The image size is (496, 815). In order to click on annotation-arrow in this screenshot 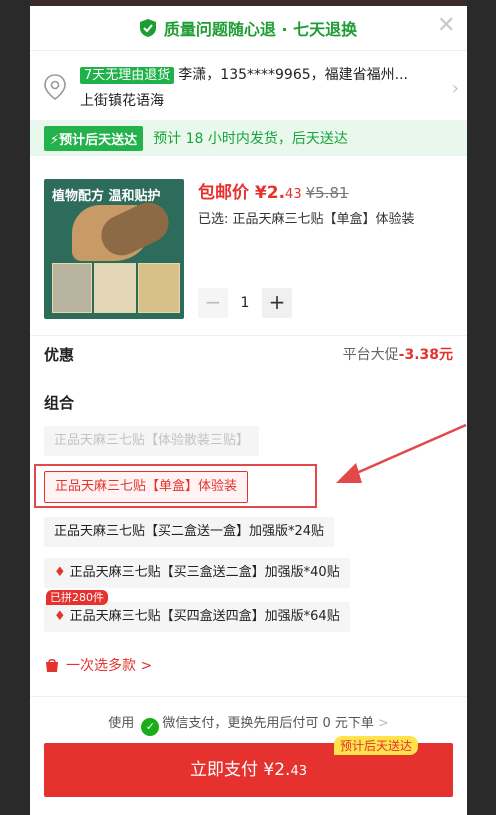, I will do `click(401, 453)`.